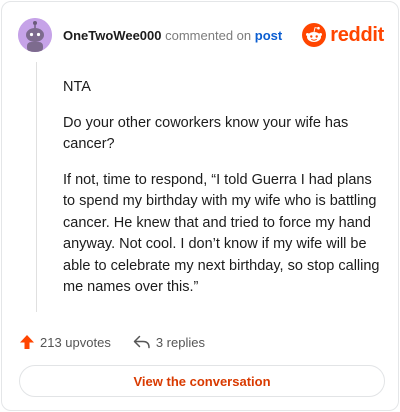 The image size is (400, 412). I want to click on reddit-wordmark: reddit, so click(357, 34).